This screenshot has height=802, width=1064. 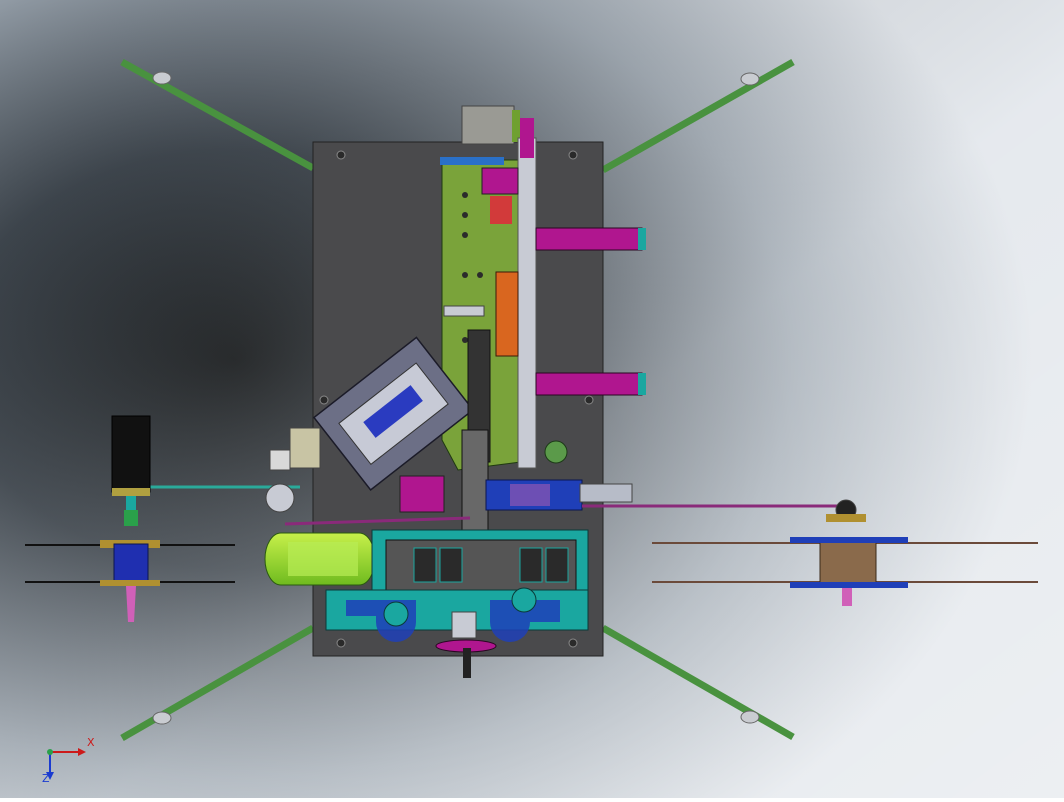 I want to click on lower-magenta-arm, so click(x=589, y=384).